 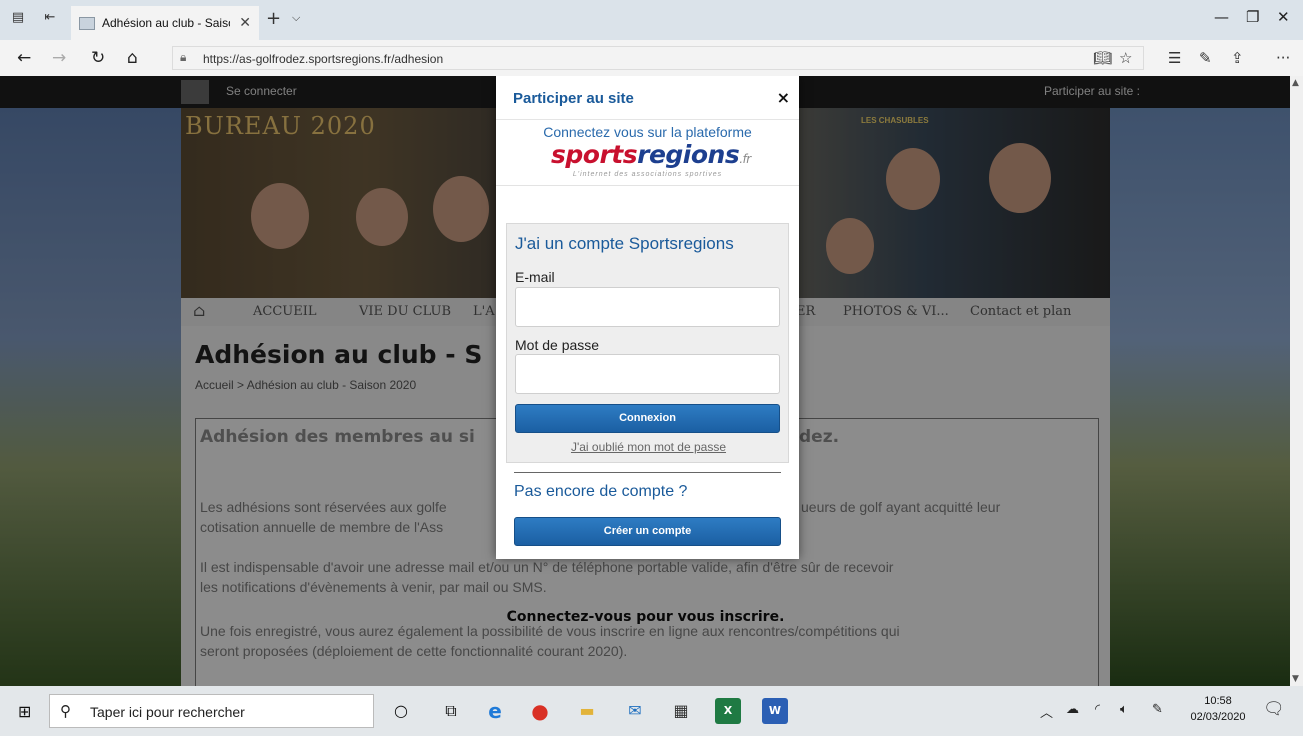 I want to click on taskbar-search: ⚲ Taper ici pour rechercher, so click(x=211, y=711).